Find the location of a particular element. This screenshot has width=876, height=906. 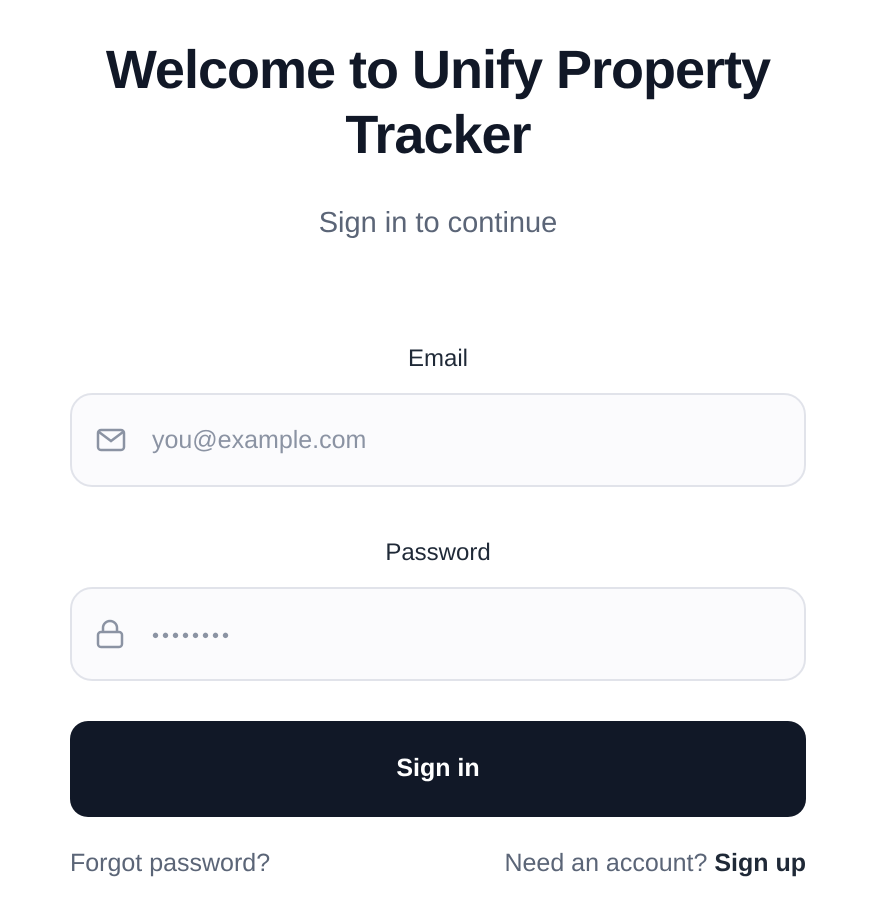

email-field: you@example.com is located at coordinates (438, 440).